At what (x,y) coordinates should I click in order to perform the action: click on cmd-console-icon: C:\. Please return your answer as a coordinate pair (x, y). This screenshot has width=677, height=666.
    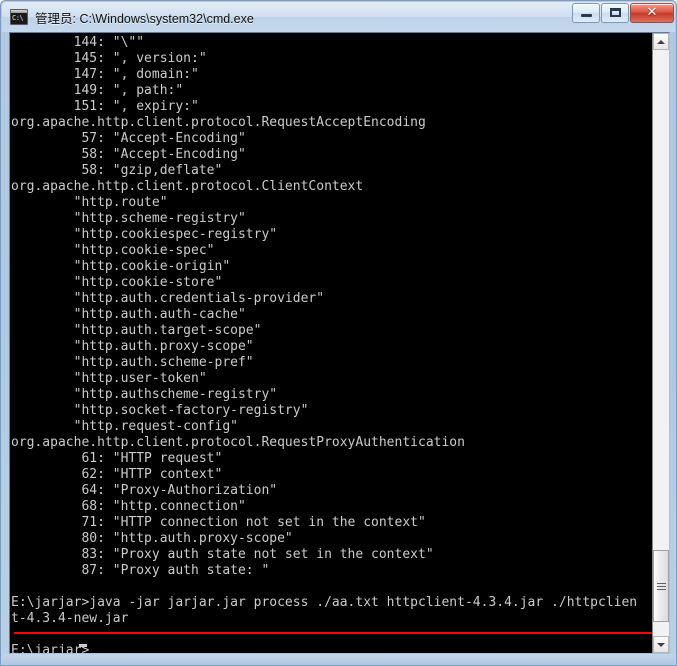
    Looking at the image, I should click on (19, 17).